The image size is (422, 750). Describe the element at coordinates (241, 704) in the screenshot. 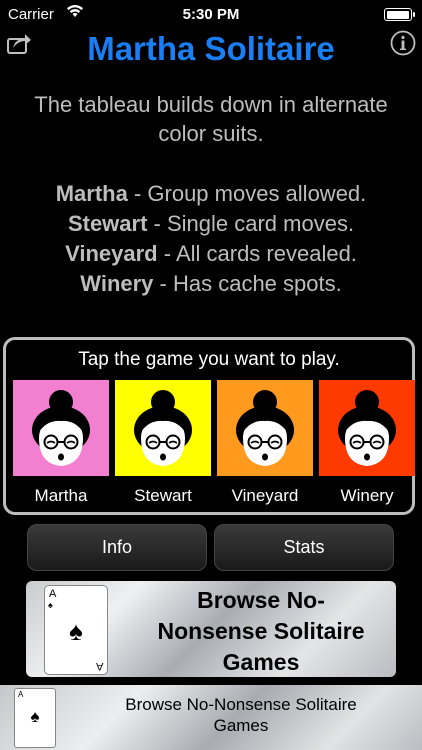

I see `banner-line: Browse No-Nonsense Solitaire` at that location.